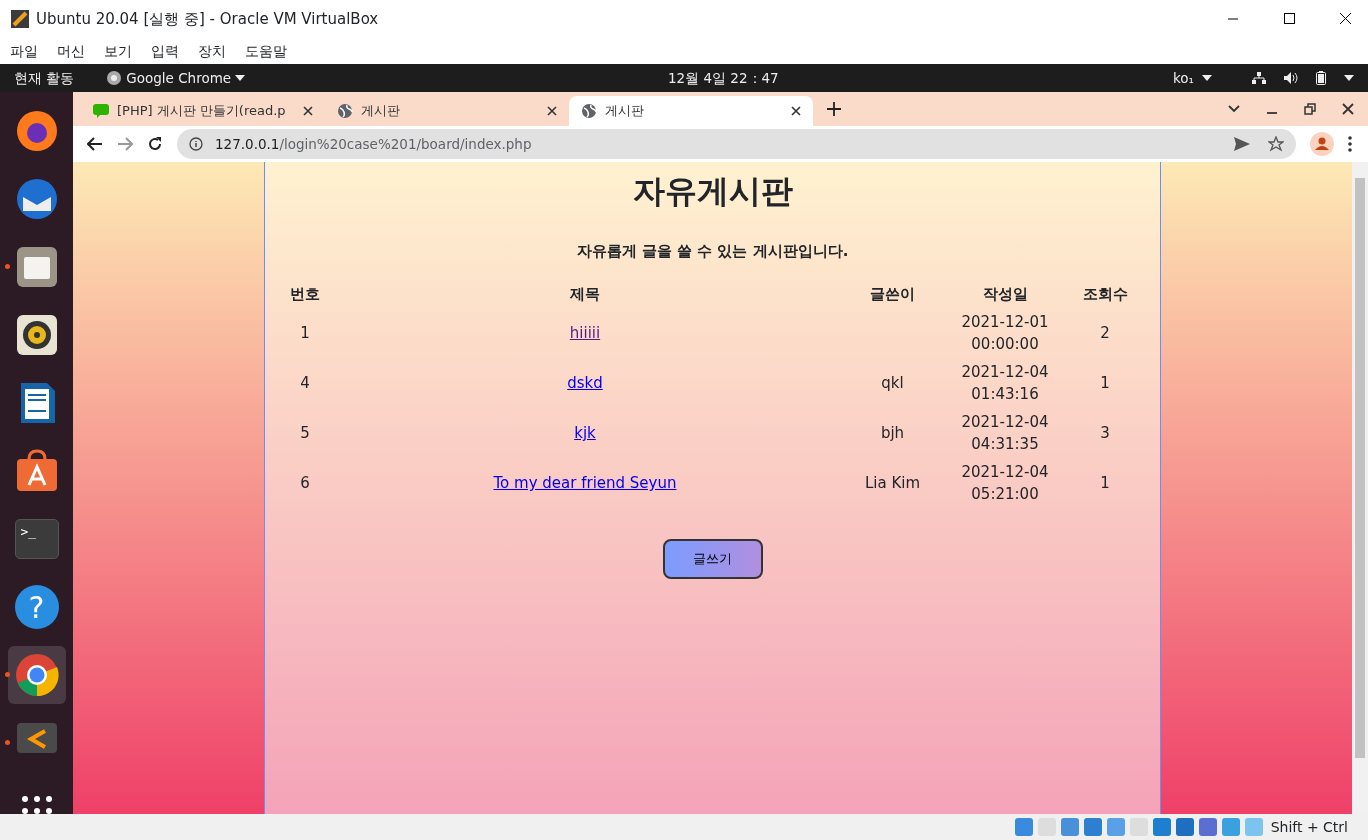 The image size is (1368, 840). What do you see at coordinates (723, 78) in the screenshot?
I see `clock: 12월 4일 22：47` at bounding box center [723, 78].